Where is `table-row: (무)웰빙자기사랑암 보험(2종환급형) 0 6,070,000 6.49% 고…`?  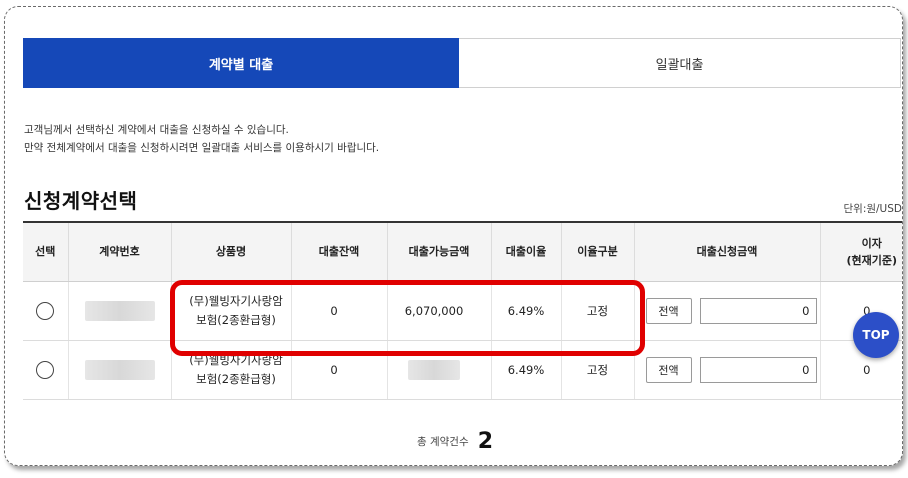
table-row: (무)웰빙자기사랑암 보험(2종환급형) 0 6,070,000 6.49% 고… is located at coordinates (462, 311).